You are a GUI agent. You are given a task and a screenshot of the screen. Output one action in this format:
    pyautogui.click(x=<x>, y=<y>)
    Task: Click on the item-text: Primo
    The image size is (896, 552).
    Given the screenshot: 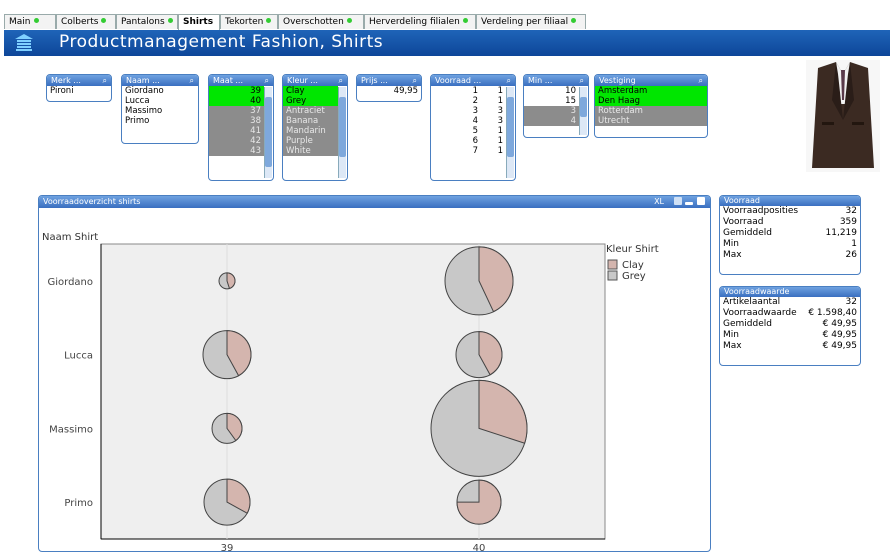 What is the action you would take?
    pyautogui.click(x=137, y=121)
    